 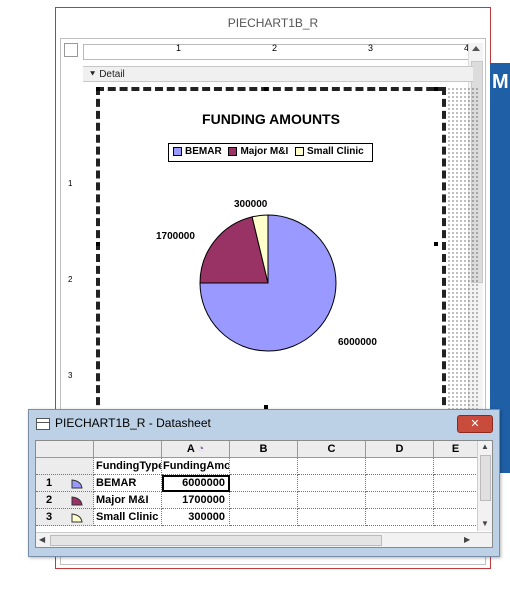 I want to click on select-all-cell, so click(x=65, y=449).